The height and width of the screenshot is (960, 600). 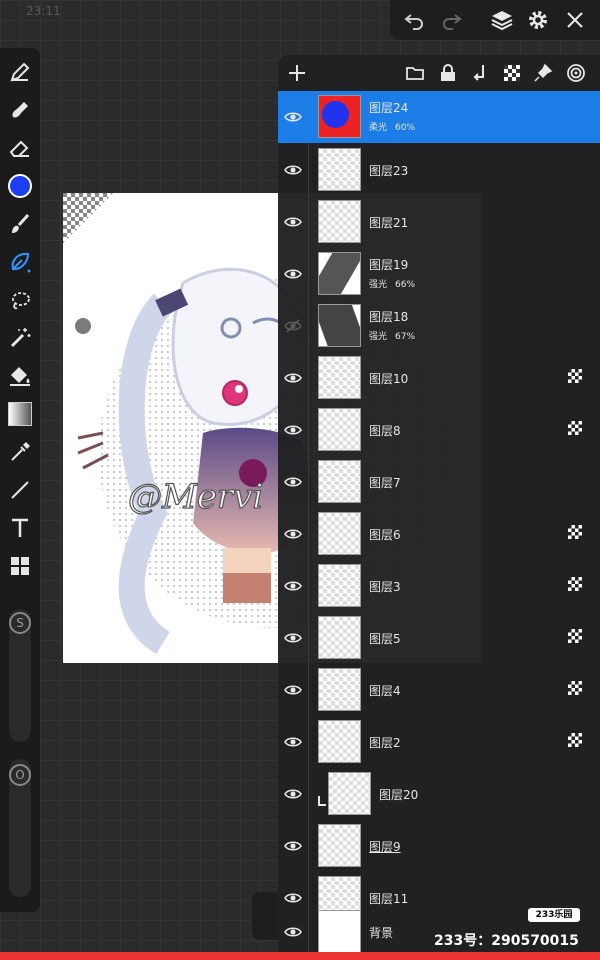 What do you see at coordinates (439, 117) in the screenshot?
I see `layer-row: 图层24 柔光 60%` at bounding box center [439, 117].